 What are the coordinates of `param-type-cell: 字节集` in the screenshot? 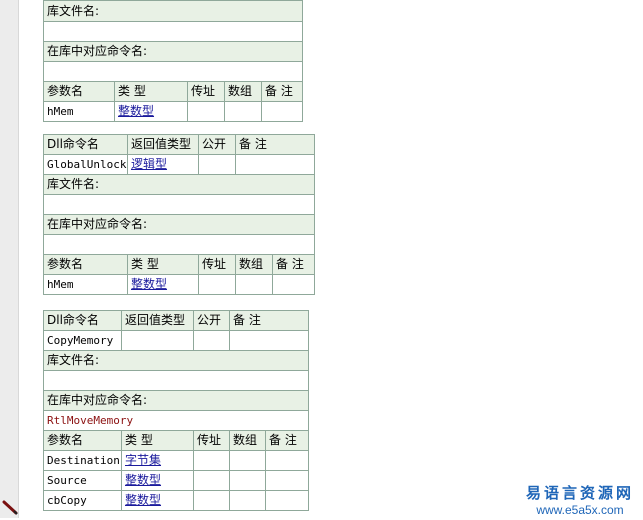 It's located at (157, 460).